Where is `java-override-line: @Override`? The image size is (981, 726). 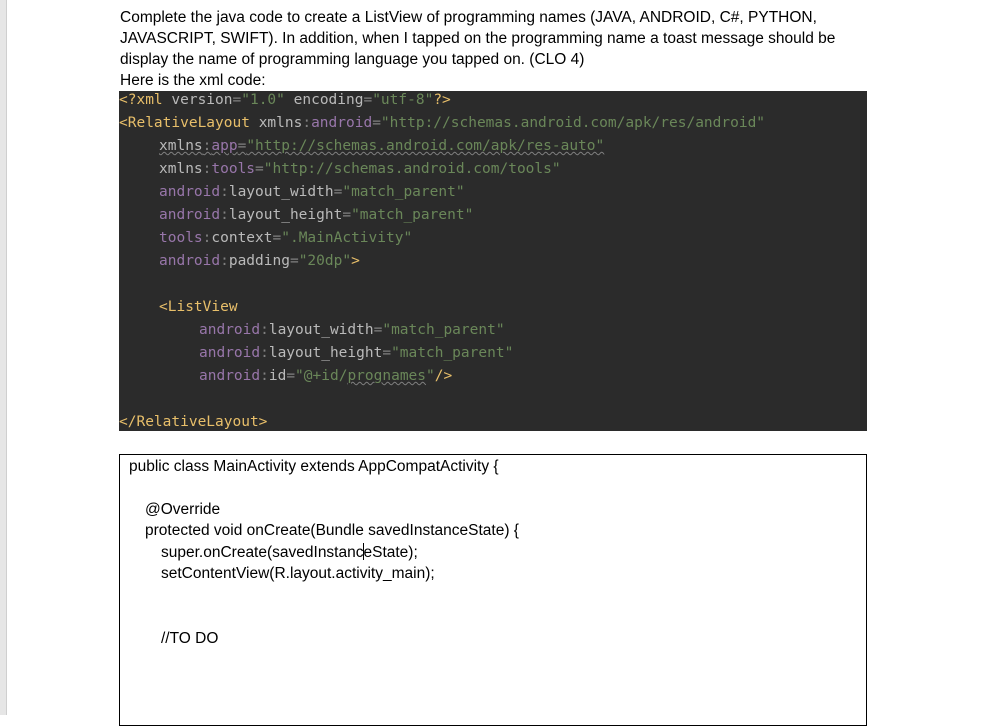 java-override-line: @Override is located at coordinates (183, 509).